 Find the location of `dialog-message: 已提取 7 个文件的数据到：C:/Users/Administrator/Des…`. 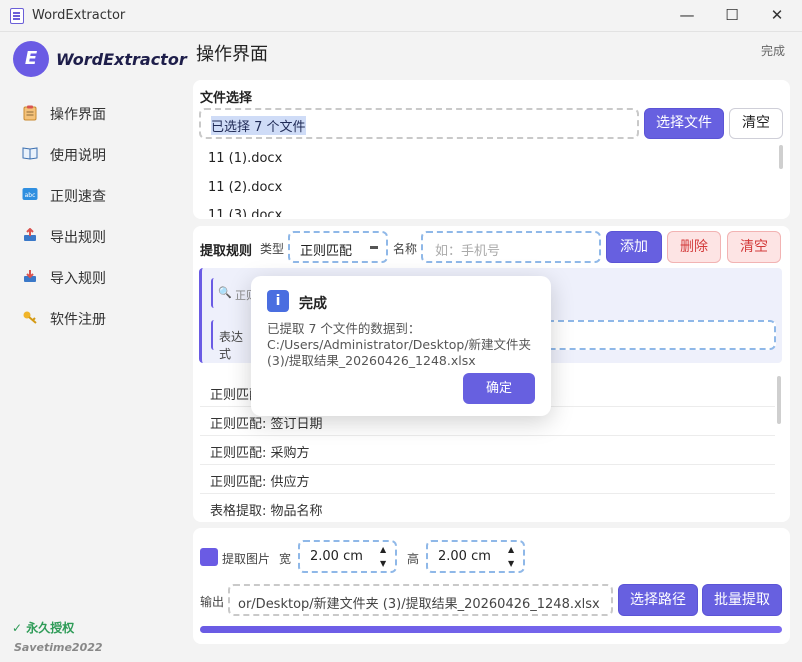

dialog-message: 已提取 7 个文件的数据到：C:/Users/Administrator/Des… is located at coordinates (399, 344).